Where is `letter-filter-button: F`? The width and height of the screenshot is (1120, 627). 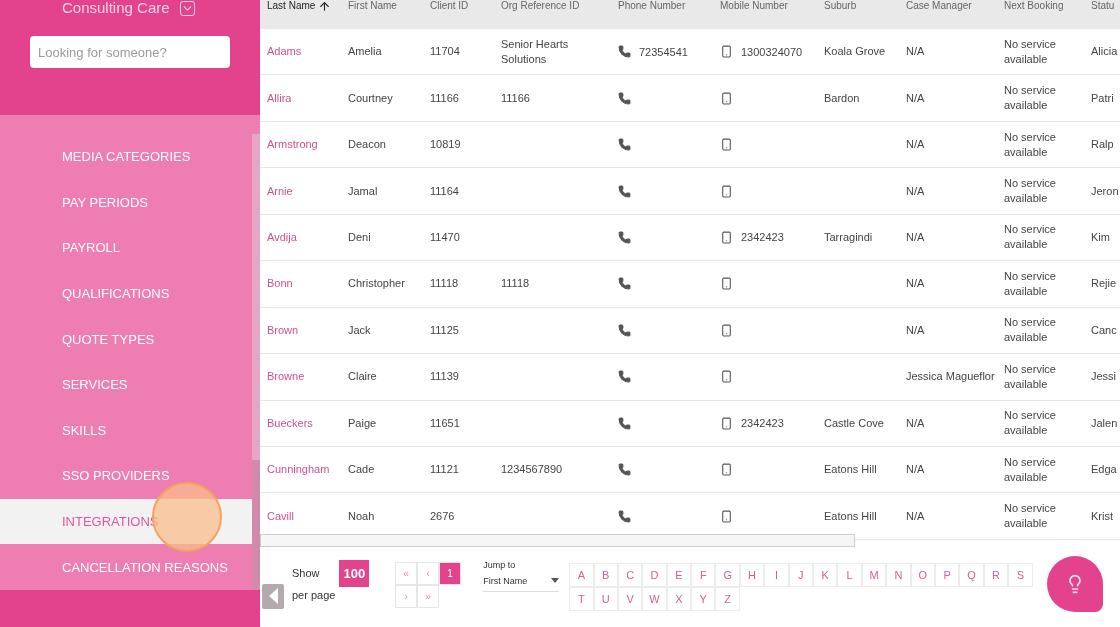
letter-filter-button: F is located at coordinates (703, 574).